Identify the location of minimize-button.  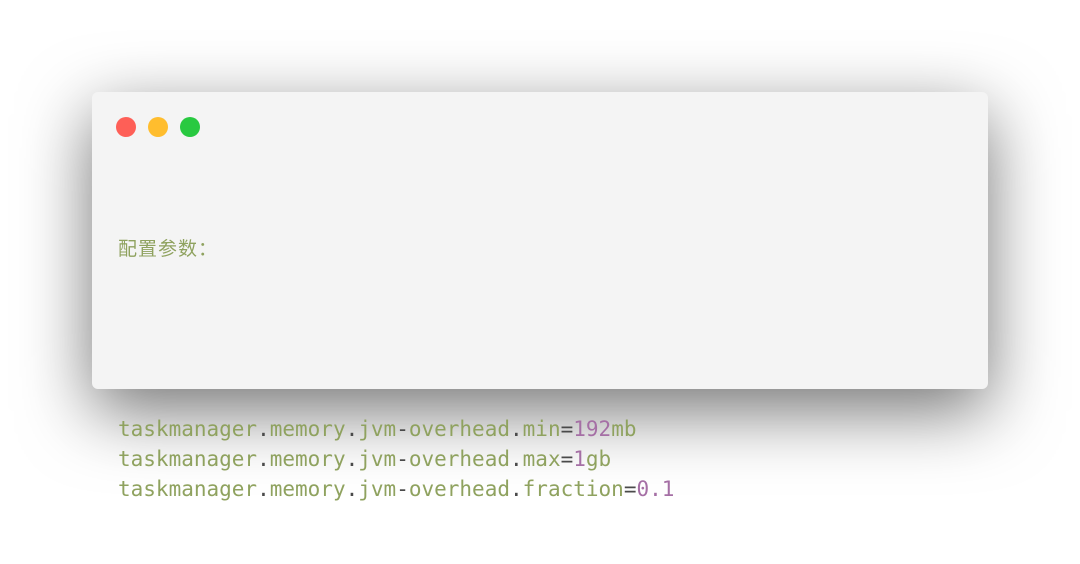
(158, 127).